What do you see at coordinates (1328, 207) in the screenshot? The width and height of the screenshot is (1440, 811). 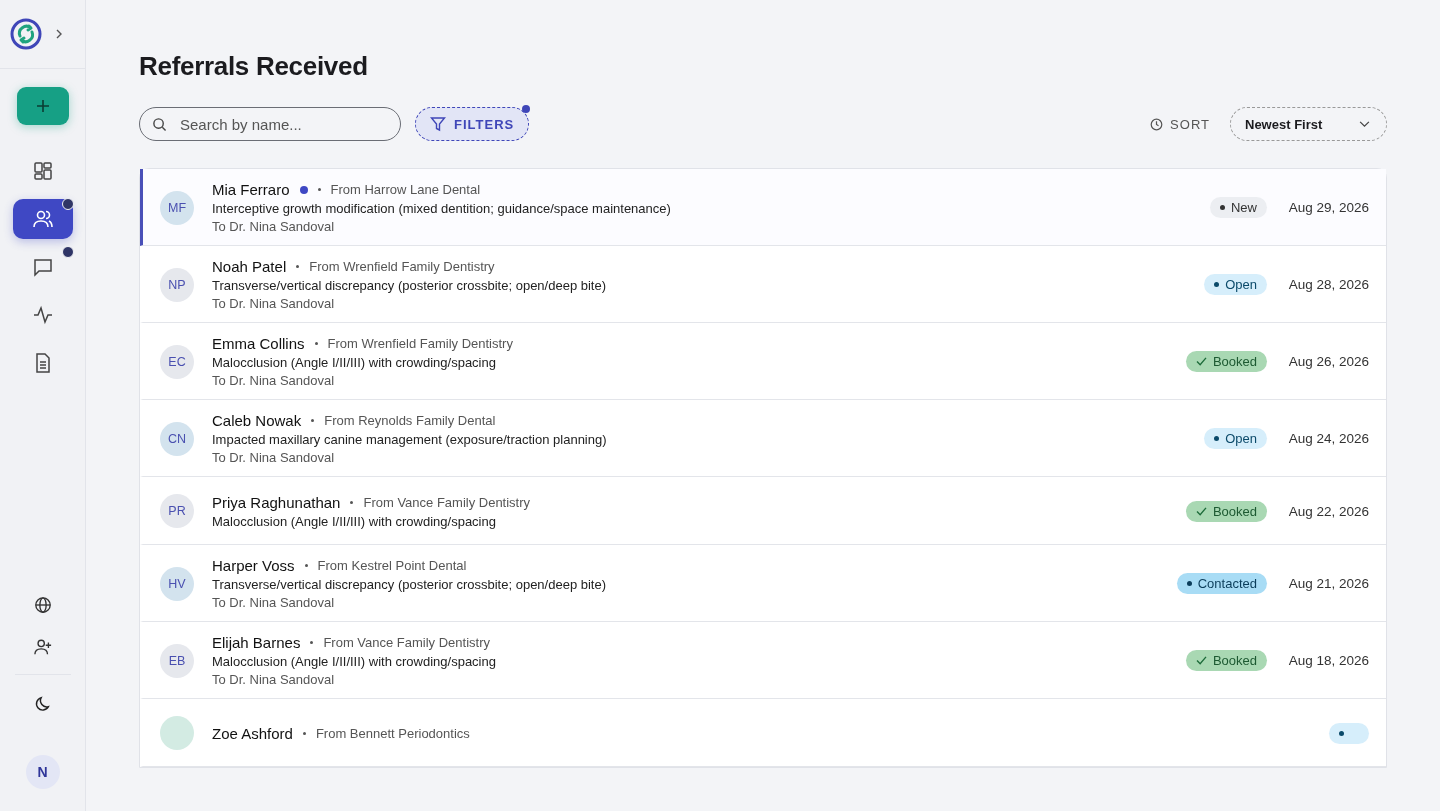 I see `referral-date: Aug 29, 2026` at bounding box center [1328, 207].